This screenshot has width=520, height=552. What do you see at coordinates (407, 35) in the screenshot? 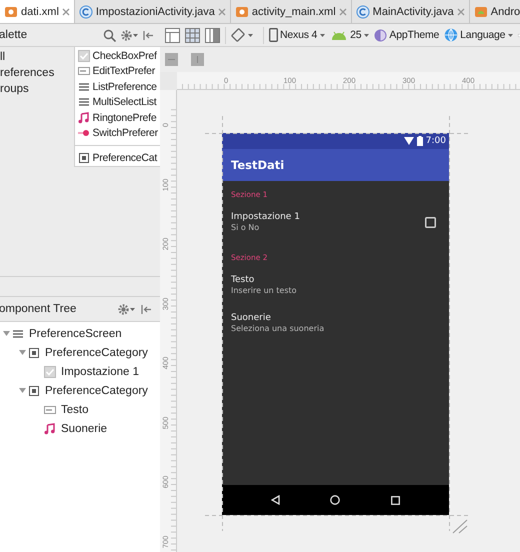
I see `theme-dropdown: AppTheme` at bounding box center [407, 35].